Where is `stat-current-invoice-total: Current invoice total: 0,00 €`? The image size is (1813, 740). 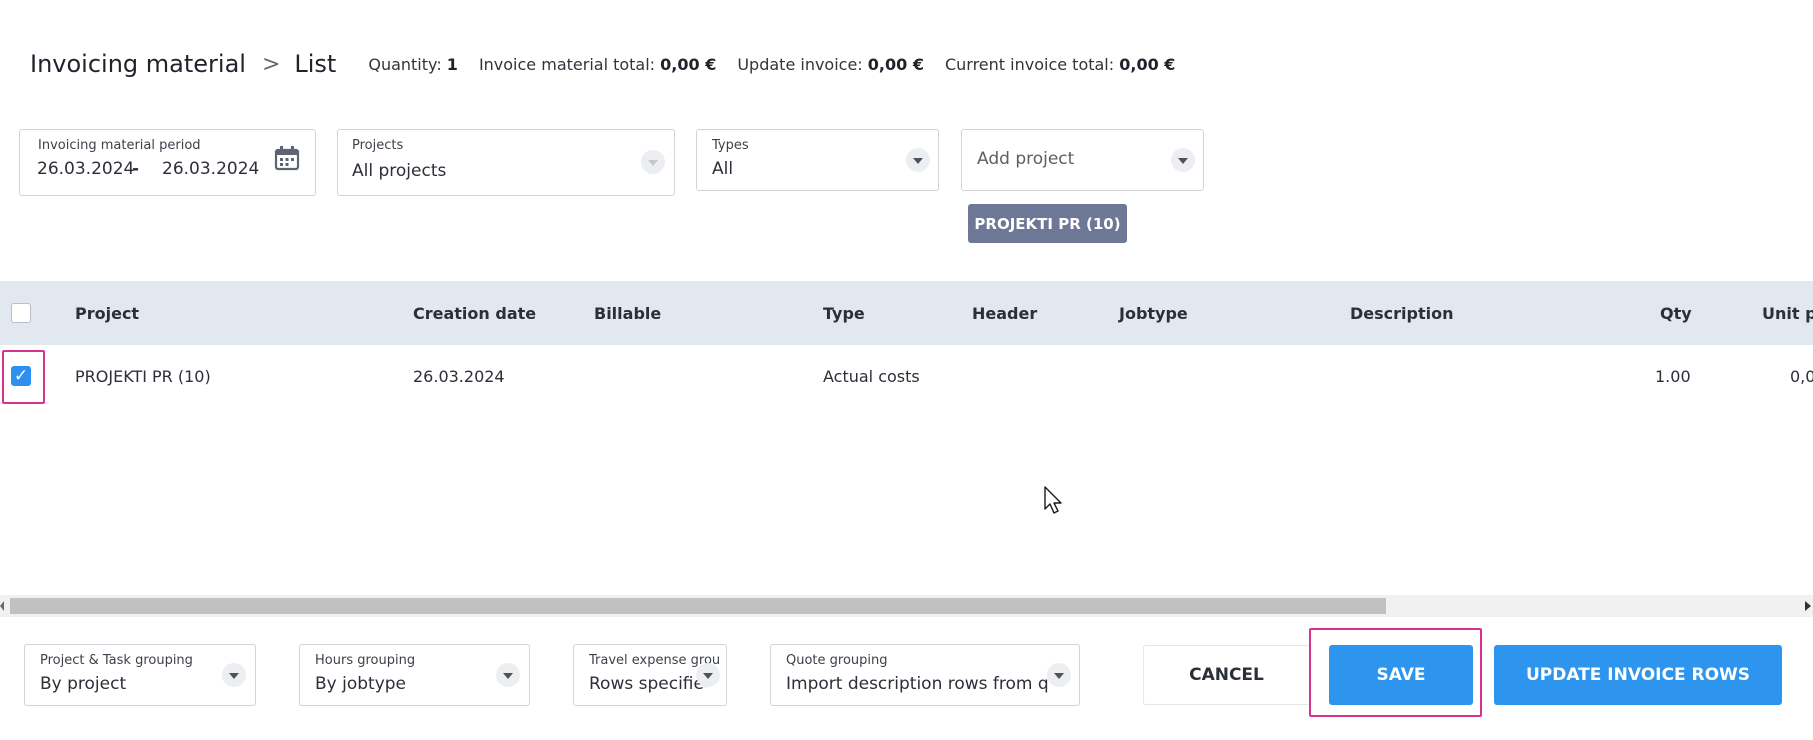
stat-current-invoice-total: Current invoice total: 0,00 € is located at coordinates (1060, 64).